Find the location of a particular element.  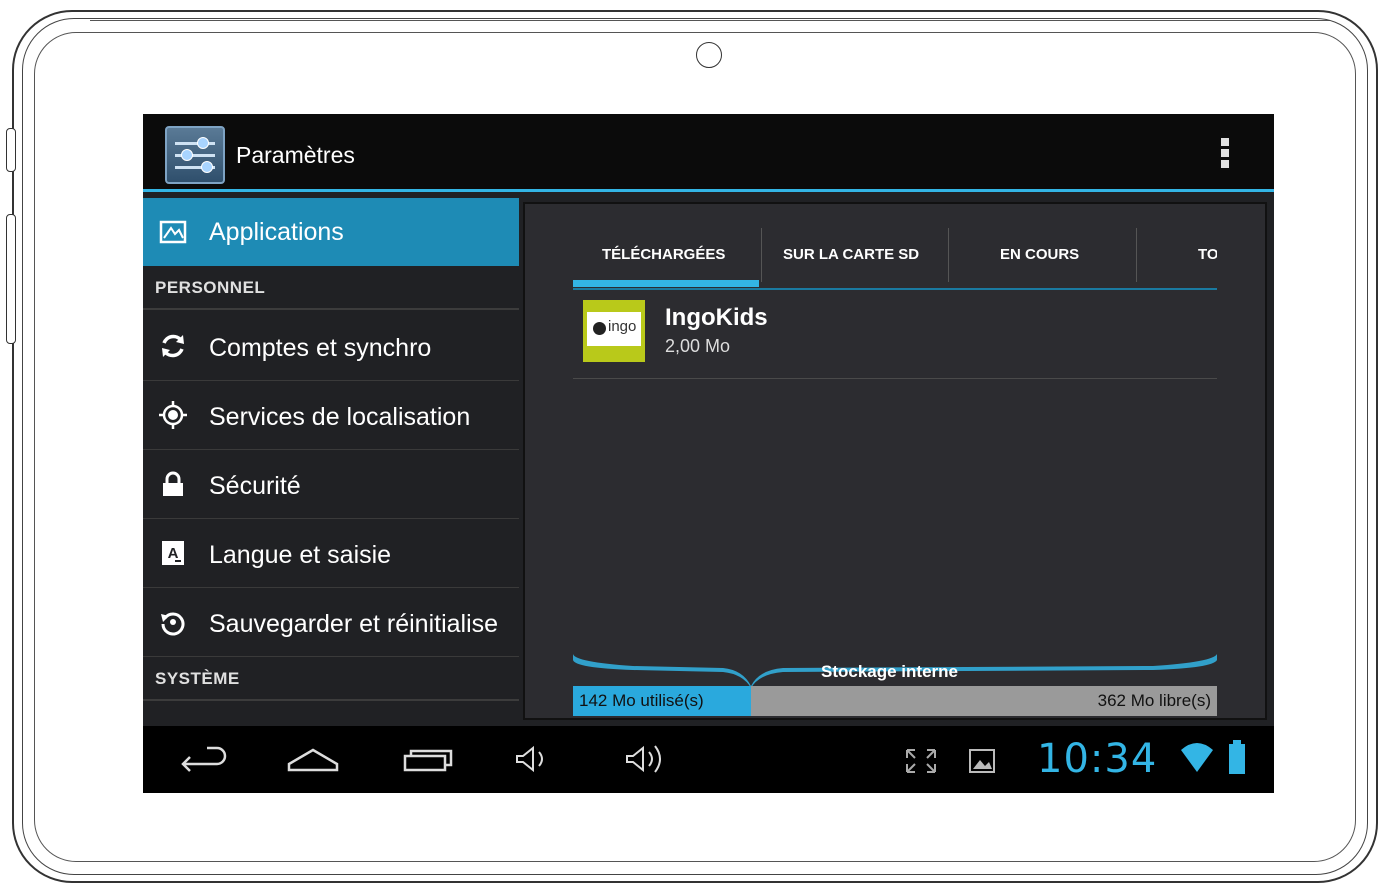

storage-used: 142 Mo utilisé(s) is located at coordinates (662, 701).